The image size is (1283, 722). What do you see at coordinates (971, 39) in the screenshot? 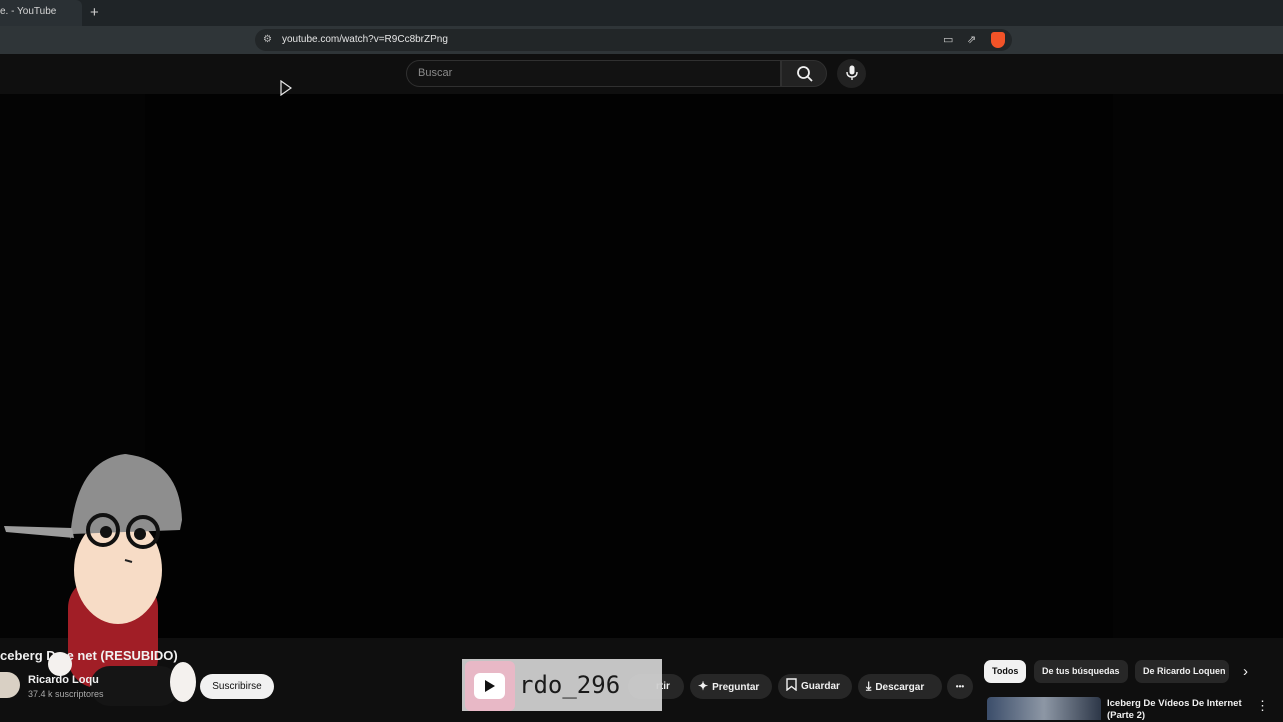
I see `share-icon: ⇗` at bounding box center [971, 39].